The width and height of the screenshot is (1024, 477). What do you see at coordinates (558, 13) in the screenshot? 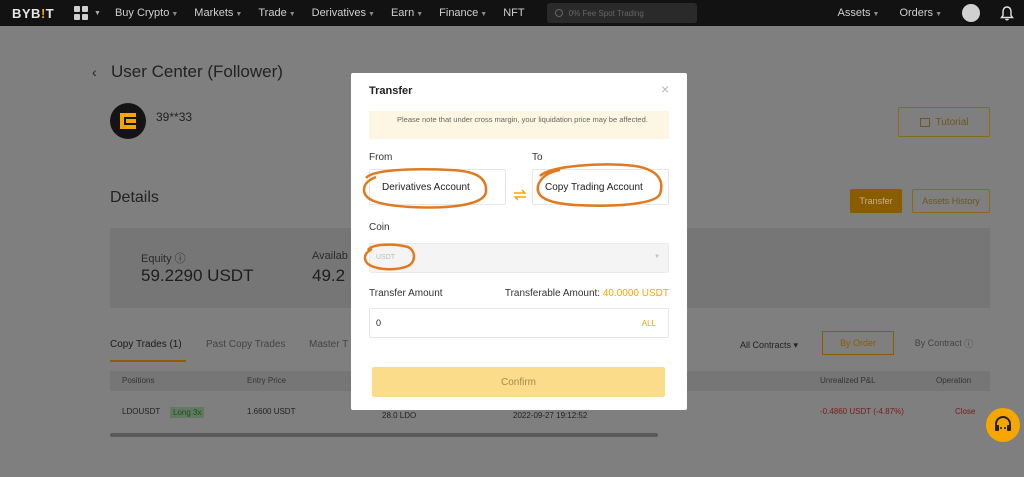
I see `search-icon` at bounding box center [558, 13].